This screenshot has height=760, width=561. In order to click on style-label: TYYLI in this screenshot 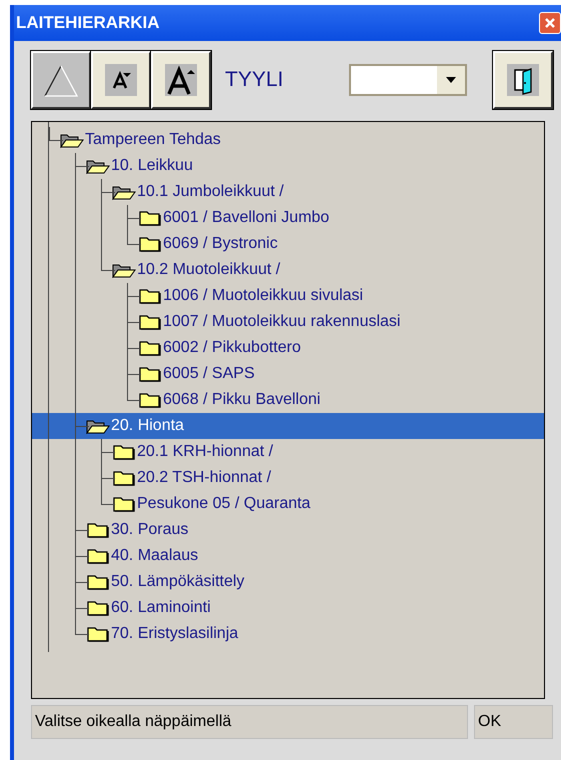, I will do `click(254, 80)`.